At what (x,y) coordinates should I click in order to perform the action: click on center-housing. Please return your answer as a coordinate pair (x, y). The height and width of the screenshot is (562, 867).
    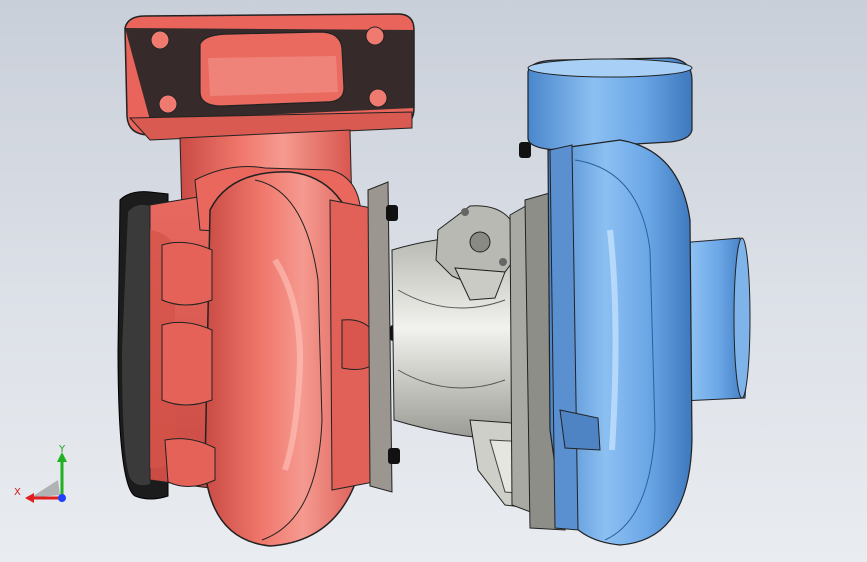
    Looking at the image, I should click on (478, 360).